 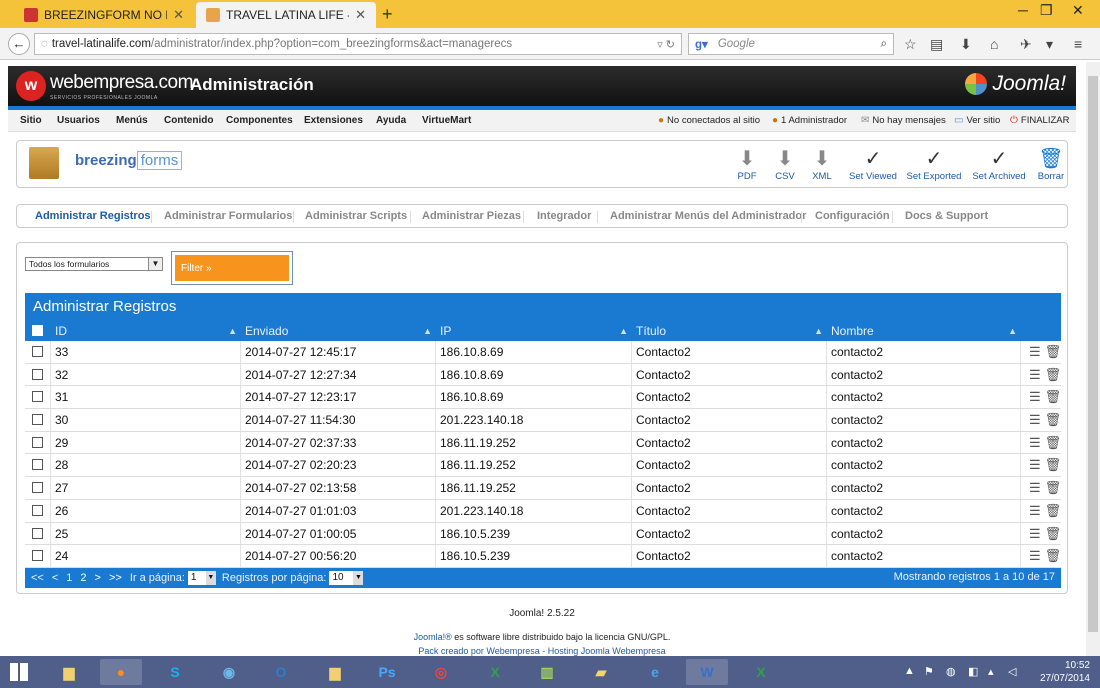 What do you see at coordinates (98, 578) in the screenshot?
I see `next-page-button: >` at bounding box center [98, 578].